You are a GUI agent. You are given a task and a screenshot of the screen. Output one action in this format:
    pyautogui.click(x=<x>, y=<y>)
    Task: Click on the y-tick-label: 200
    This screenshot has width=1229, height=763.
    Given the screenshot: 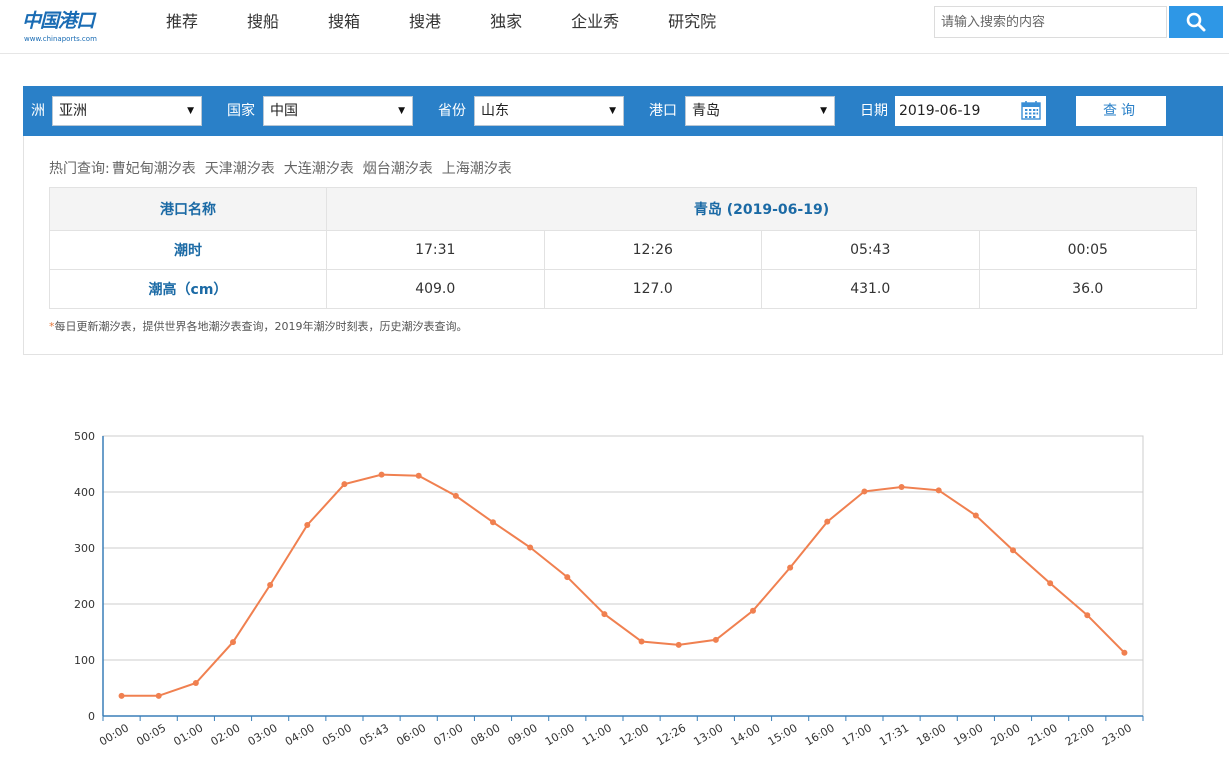 What is the action you would take?
    pyautogui.click(x=84, y=604)
    